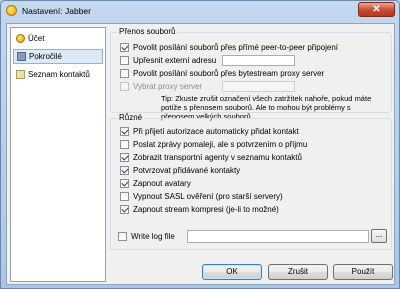 This screenshot has width=400, height=289. I want to click on option-confirm-contacts: Potvrzovat přidávané kontakty, so click(180, 170).